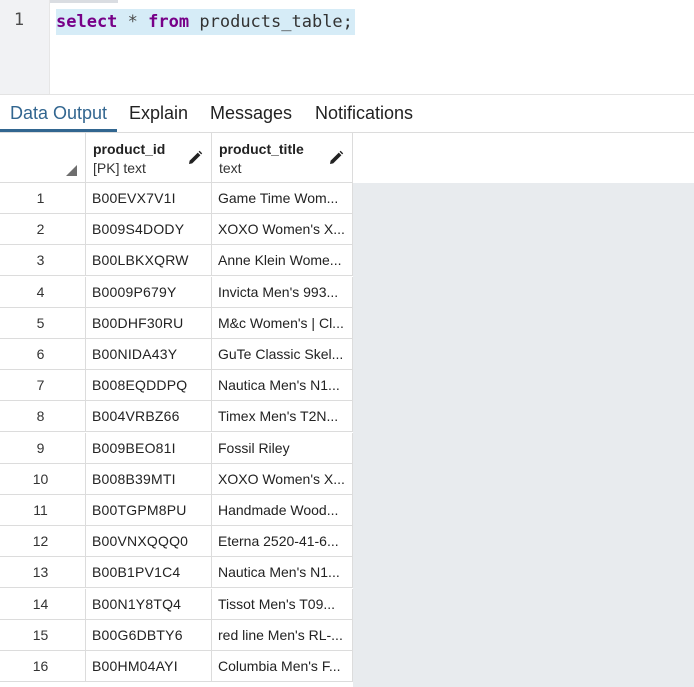  What do you see at coordinates (43, 479) in the screenshot?
I see `row-number: 10` at bounding box center [43, 479].